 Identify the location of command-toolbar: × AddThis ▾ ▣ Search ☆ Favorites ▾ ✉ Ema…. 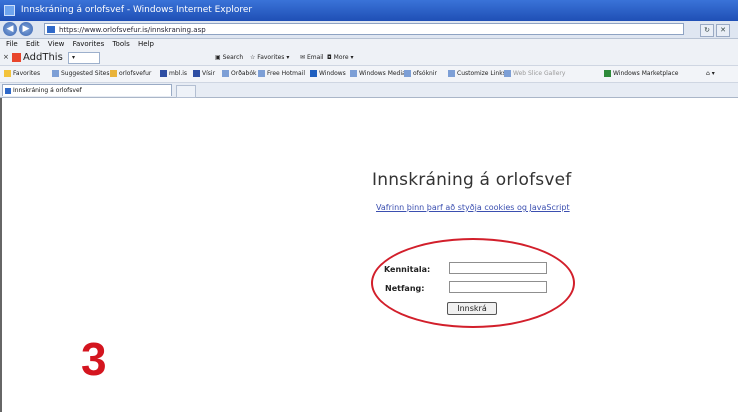
(369, 58).